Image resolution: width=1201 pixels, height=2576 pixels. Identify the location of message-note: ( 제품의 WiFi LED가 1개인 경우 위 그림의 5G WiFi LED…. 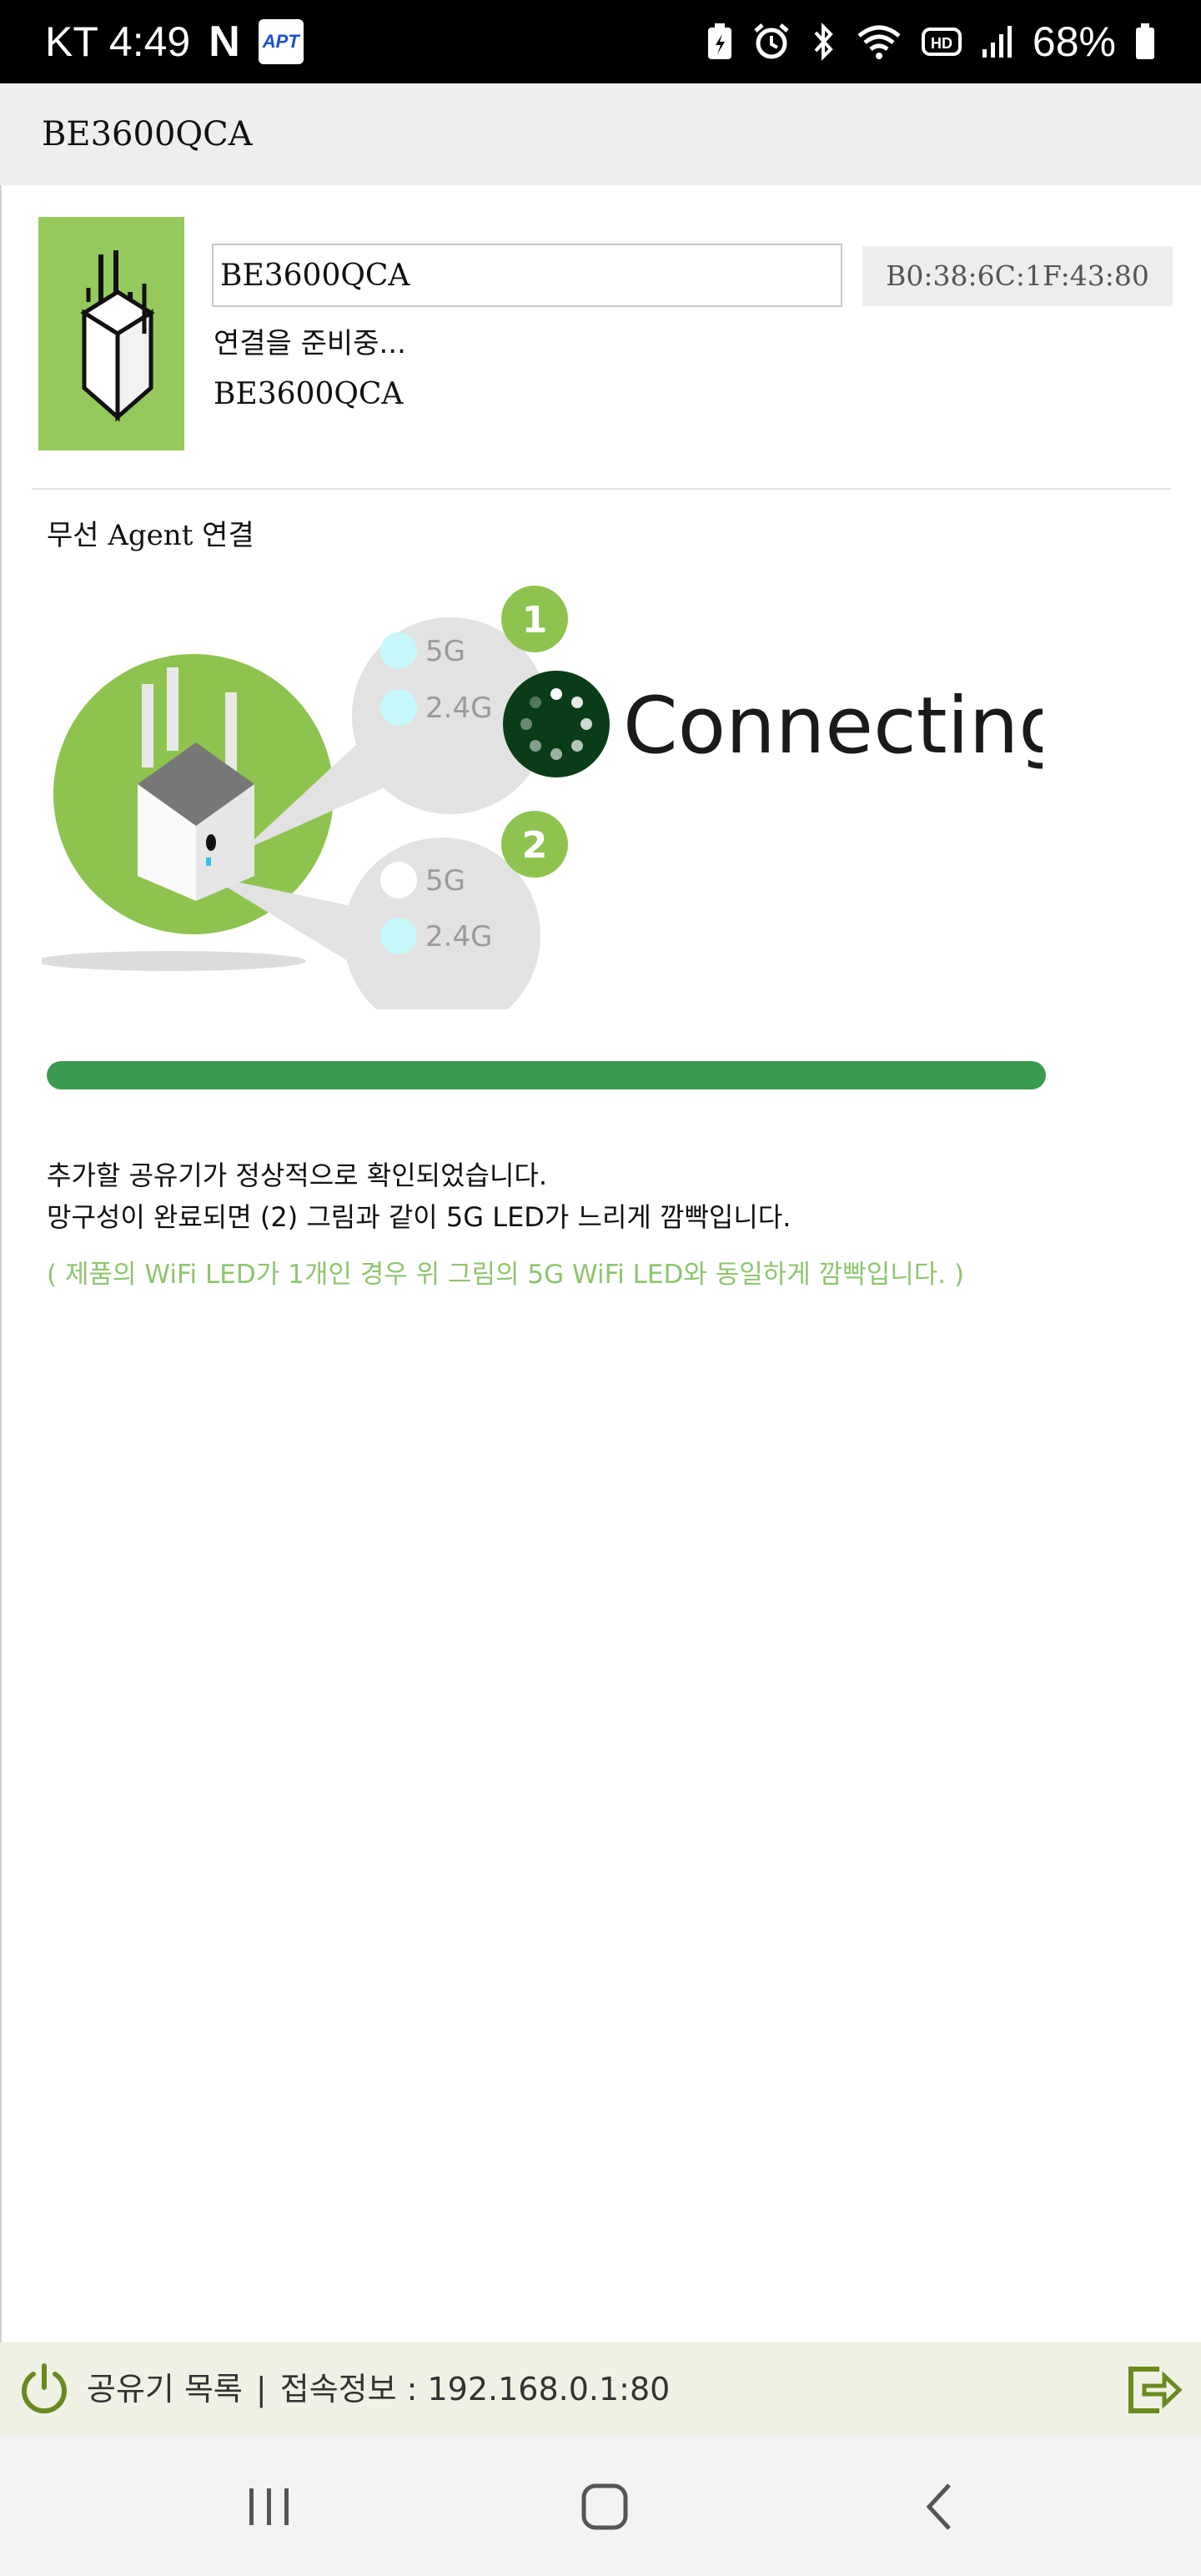
(506, 1275).